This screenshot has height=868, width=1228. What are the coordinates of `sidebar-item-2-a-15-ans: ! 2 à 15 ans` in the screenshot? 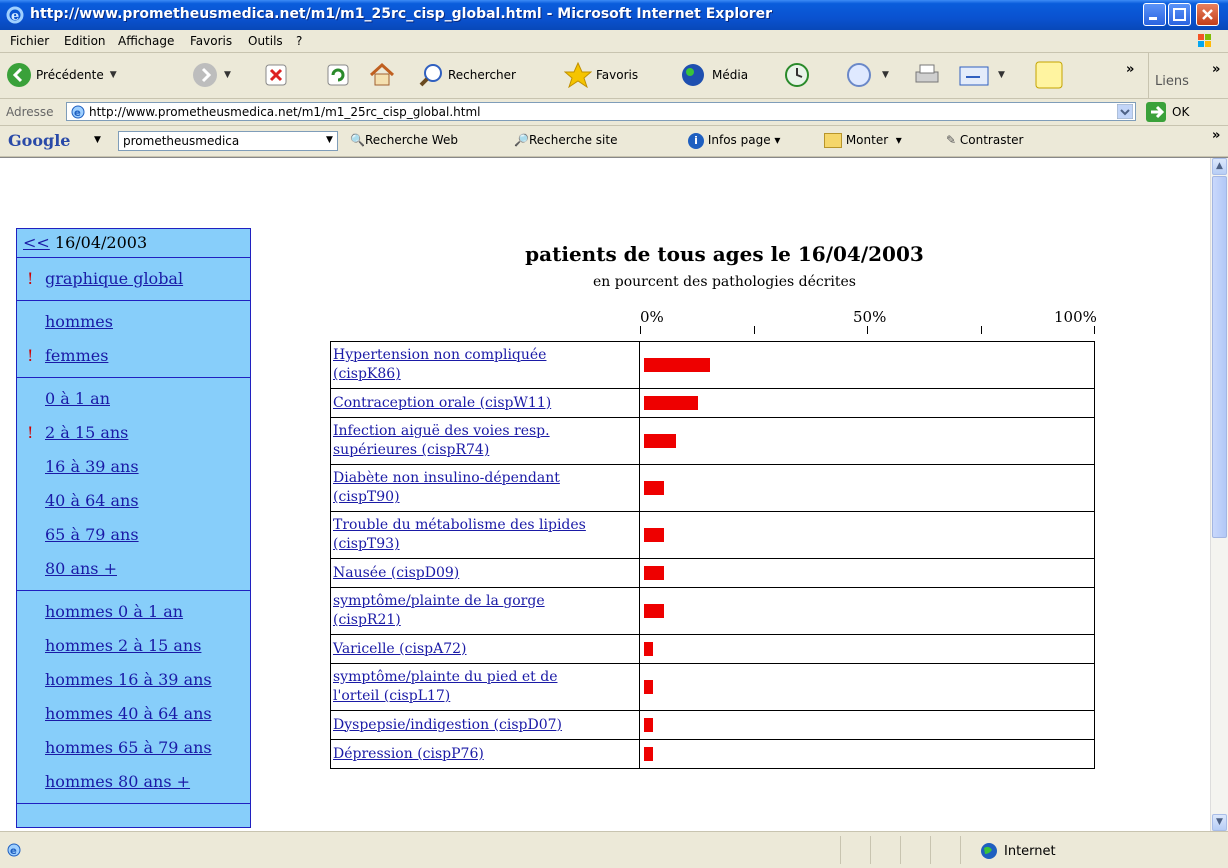 It's located at (133, 433).